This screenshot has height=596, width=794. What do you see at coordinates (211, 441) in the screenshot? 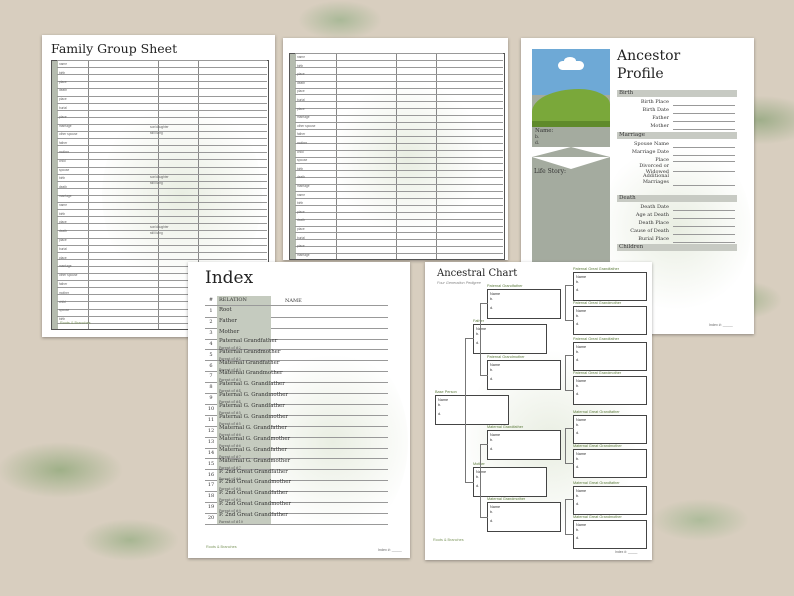
I see `index-row-number: 13` at bounding box center [211, 441].